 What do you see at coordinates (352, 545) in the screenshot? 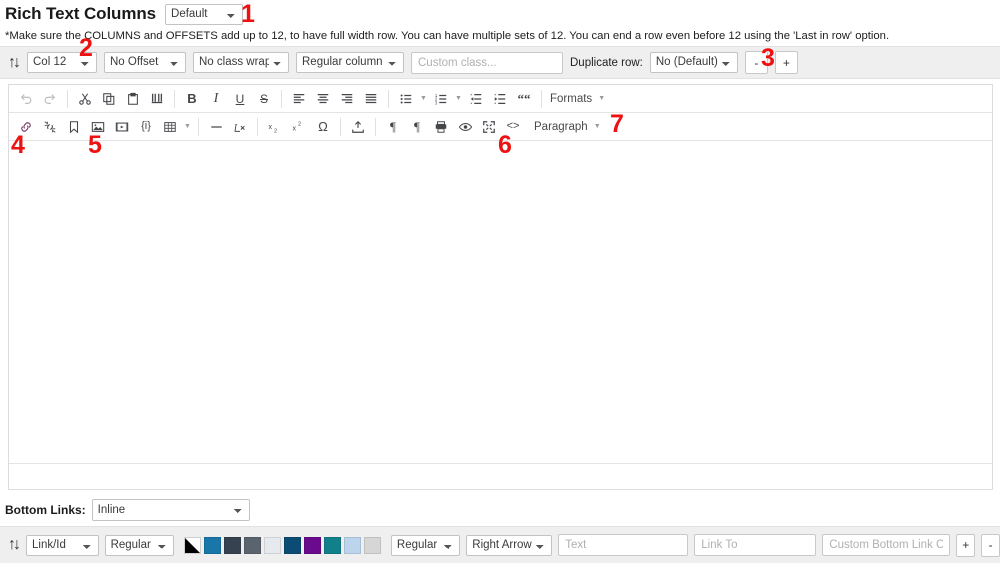
I see `swatch-light-blue` at bounding box center [352, 545].